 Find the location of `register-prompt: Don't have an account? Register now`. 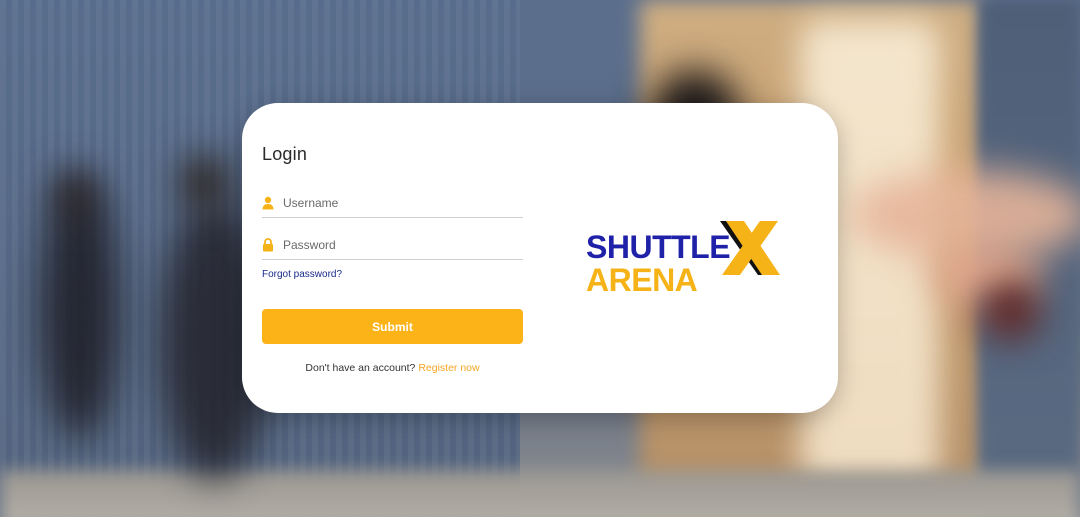

register-prompt: Don't have an account? Register now is located at coordinates (392, 368).